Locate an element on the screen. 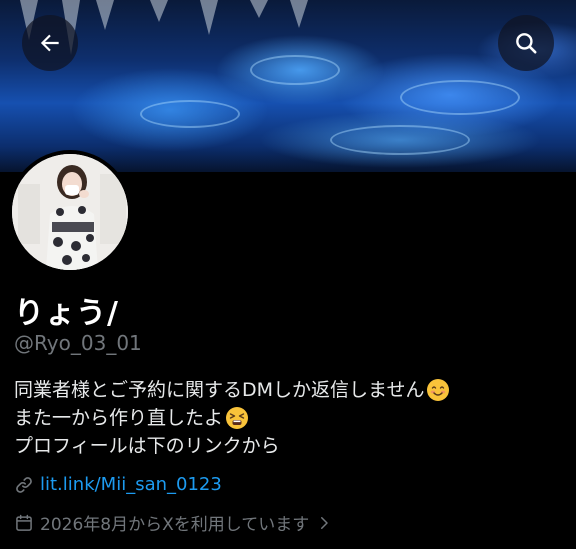  joined-date-text: 2026年8月からXを利用しています is located at coordinates (175, 525).